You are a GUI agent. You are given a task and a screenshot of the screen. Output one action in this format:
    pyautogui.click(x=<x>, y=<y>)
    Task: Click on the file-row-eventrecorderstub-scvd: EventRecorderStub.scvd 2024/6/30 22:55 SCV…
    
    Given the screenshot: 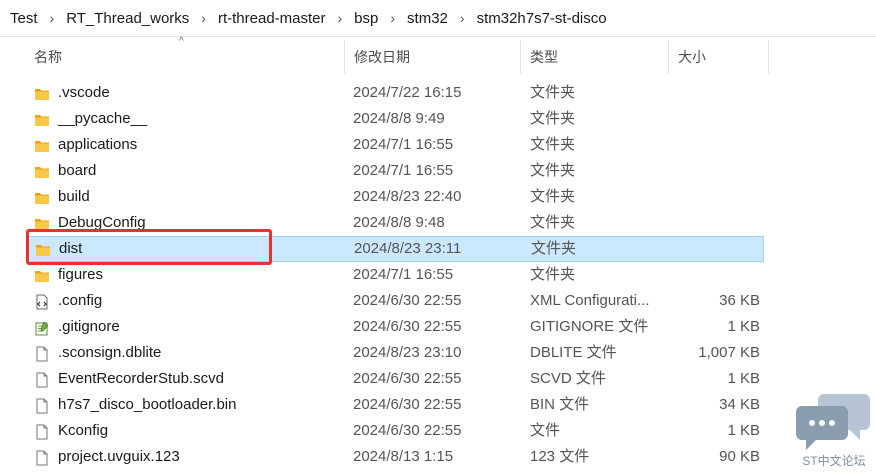 What is the action you would take?
    pyautogui.click(x=396, y=379)
    